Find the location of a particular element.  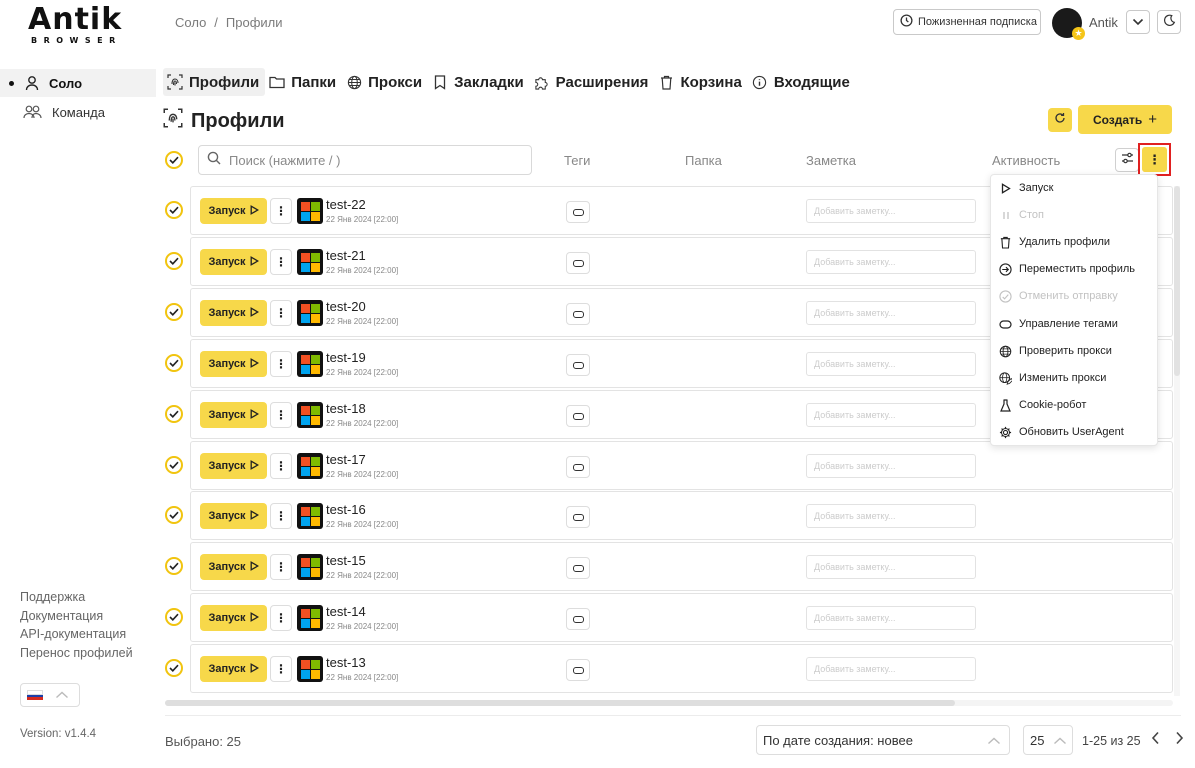

tab-inbox: Входящие is located at coordinates (802, 82).